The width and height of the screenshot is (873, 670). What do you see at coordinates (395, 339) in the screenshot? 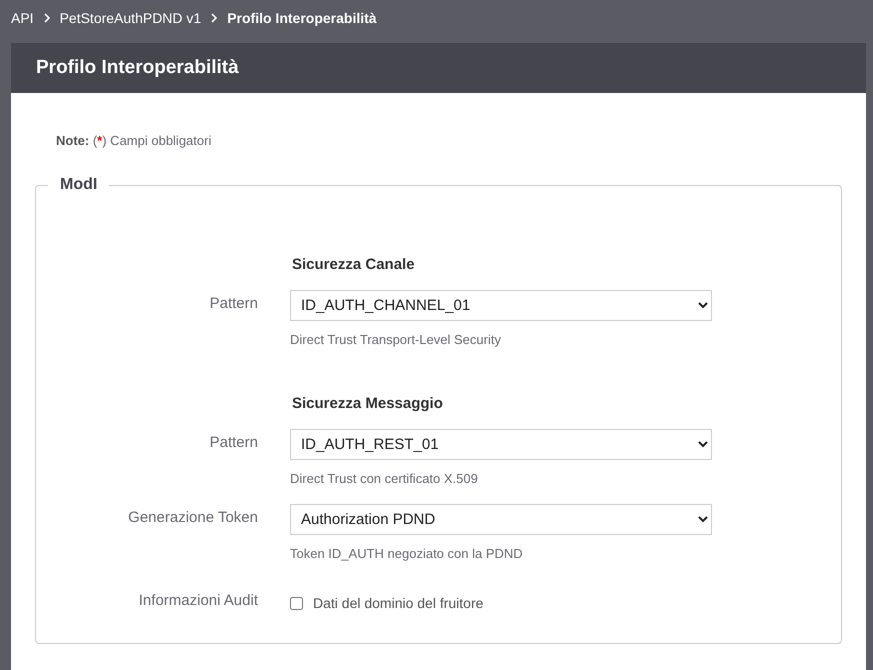
I see `help-text: Direct Trust Transport-Level Security` at bounding box center [395, 339].